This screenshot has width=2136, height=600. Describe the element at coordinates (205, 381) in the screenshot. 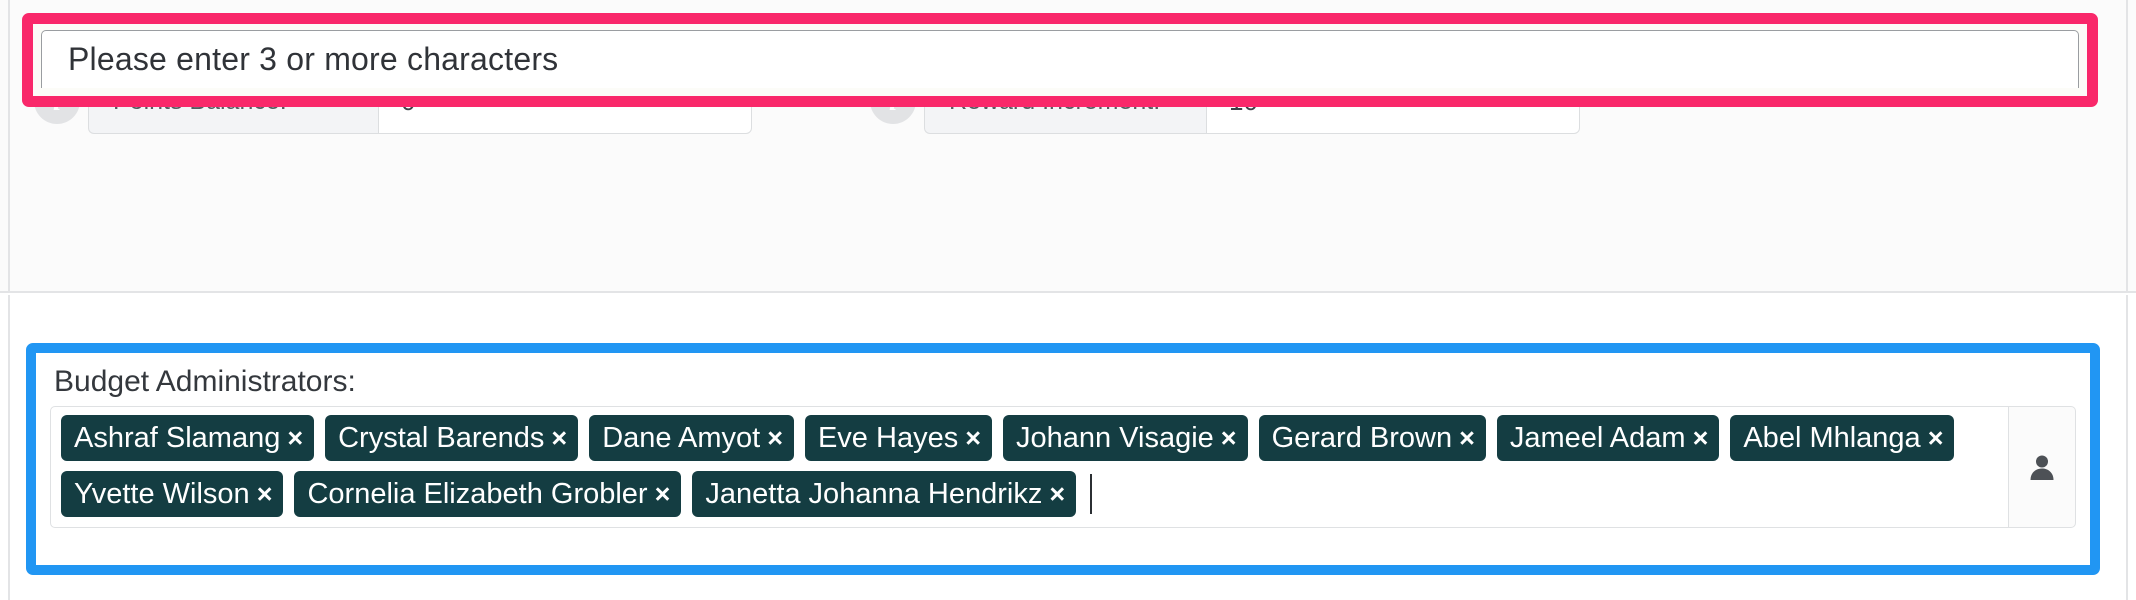

I see `budget-administrators-label: Budget Administrators:` at that location.